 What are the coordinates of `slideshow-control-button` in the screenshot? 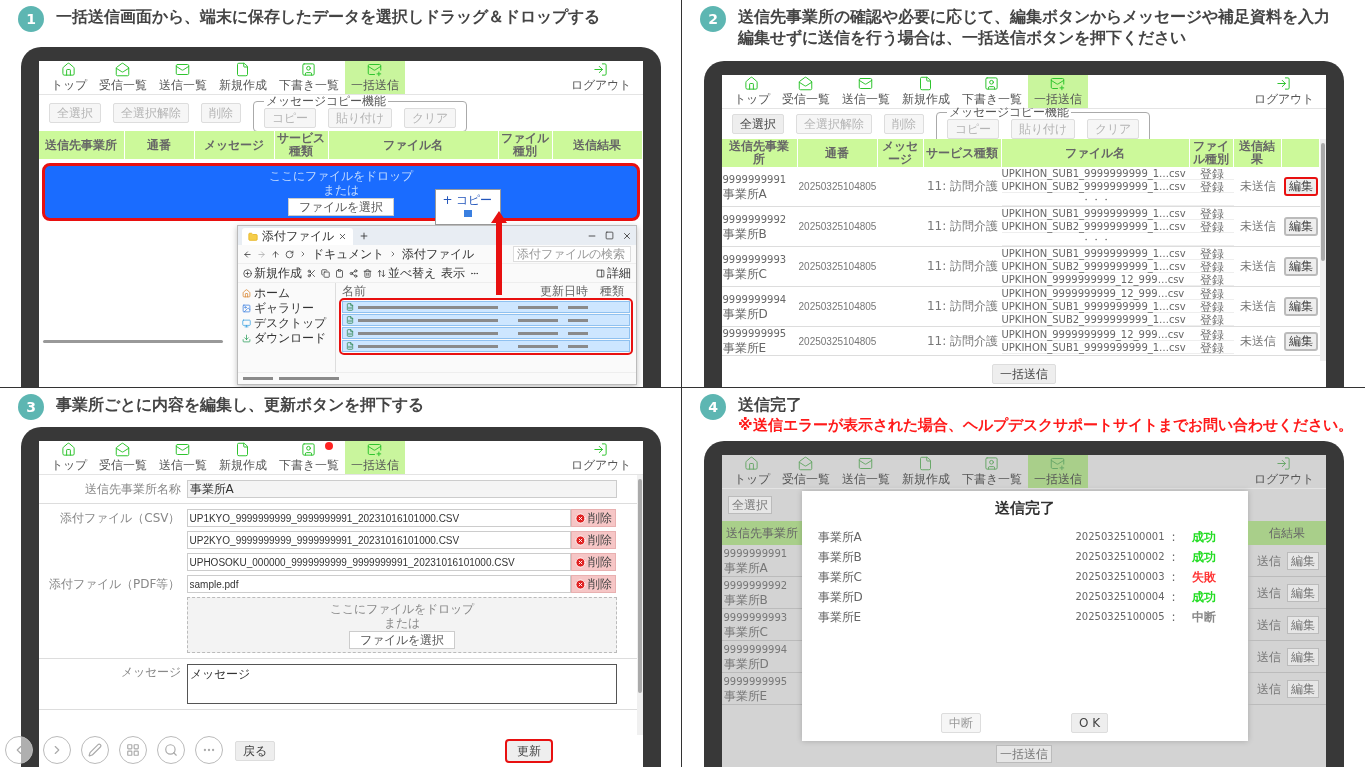 It's located at (19, 750).